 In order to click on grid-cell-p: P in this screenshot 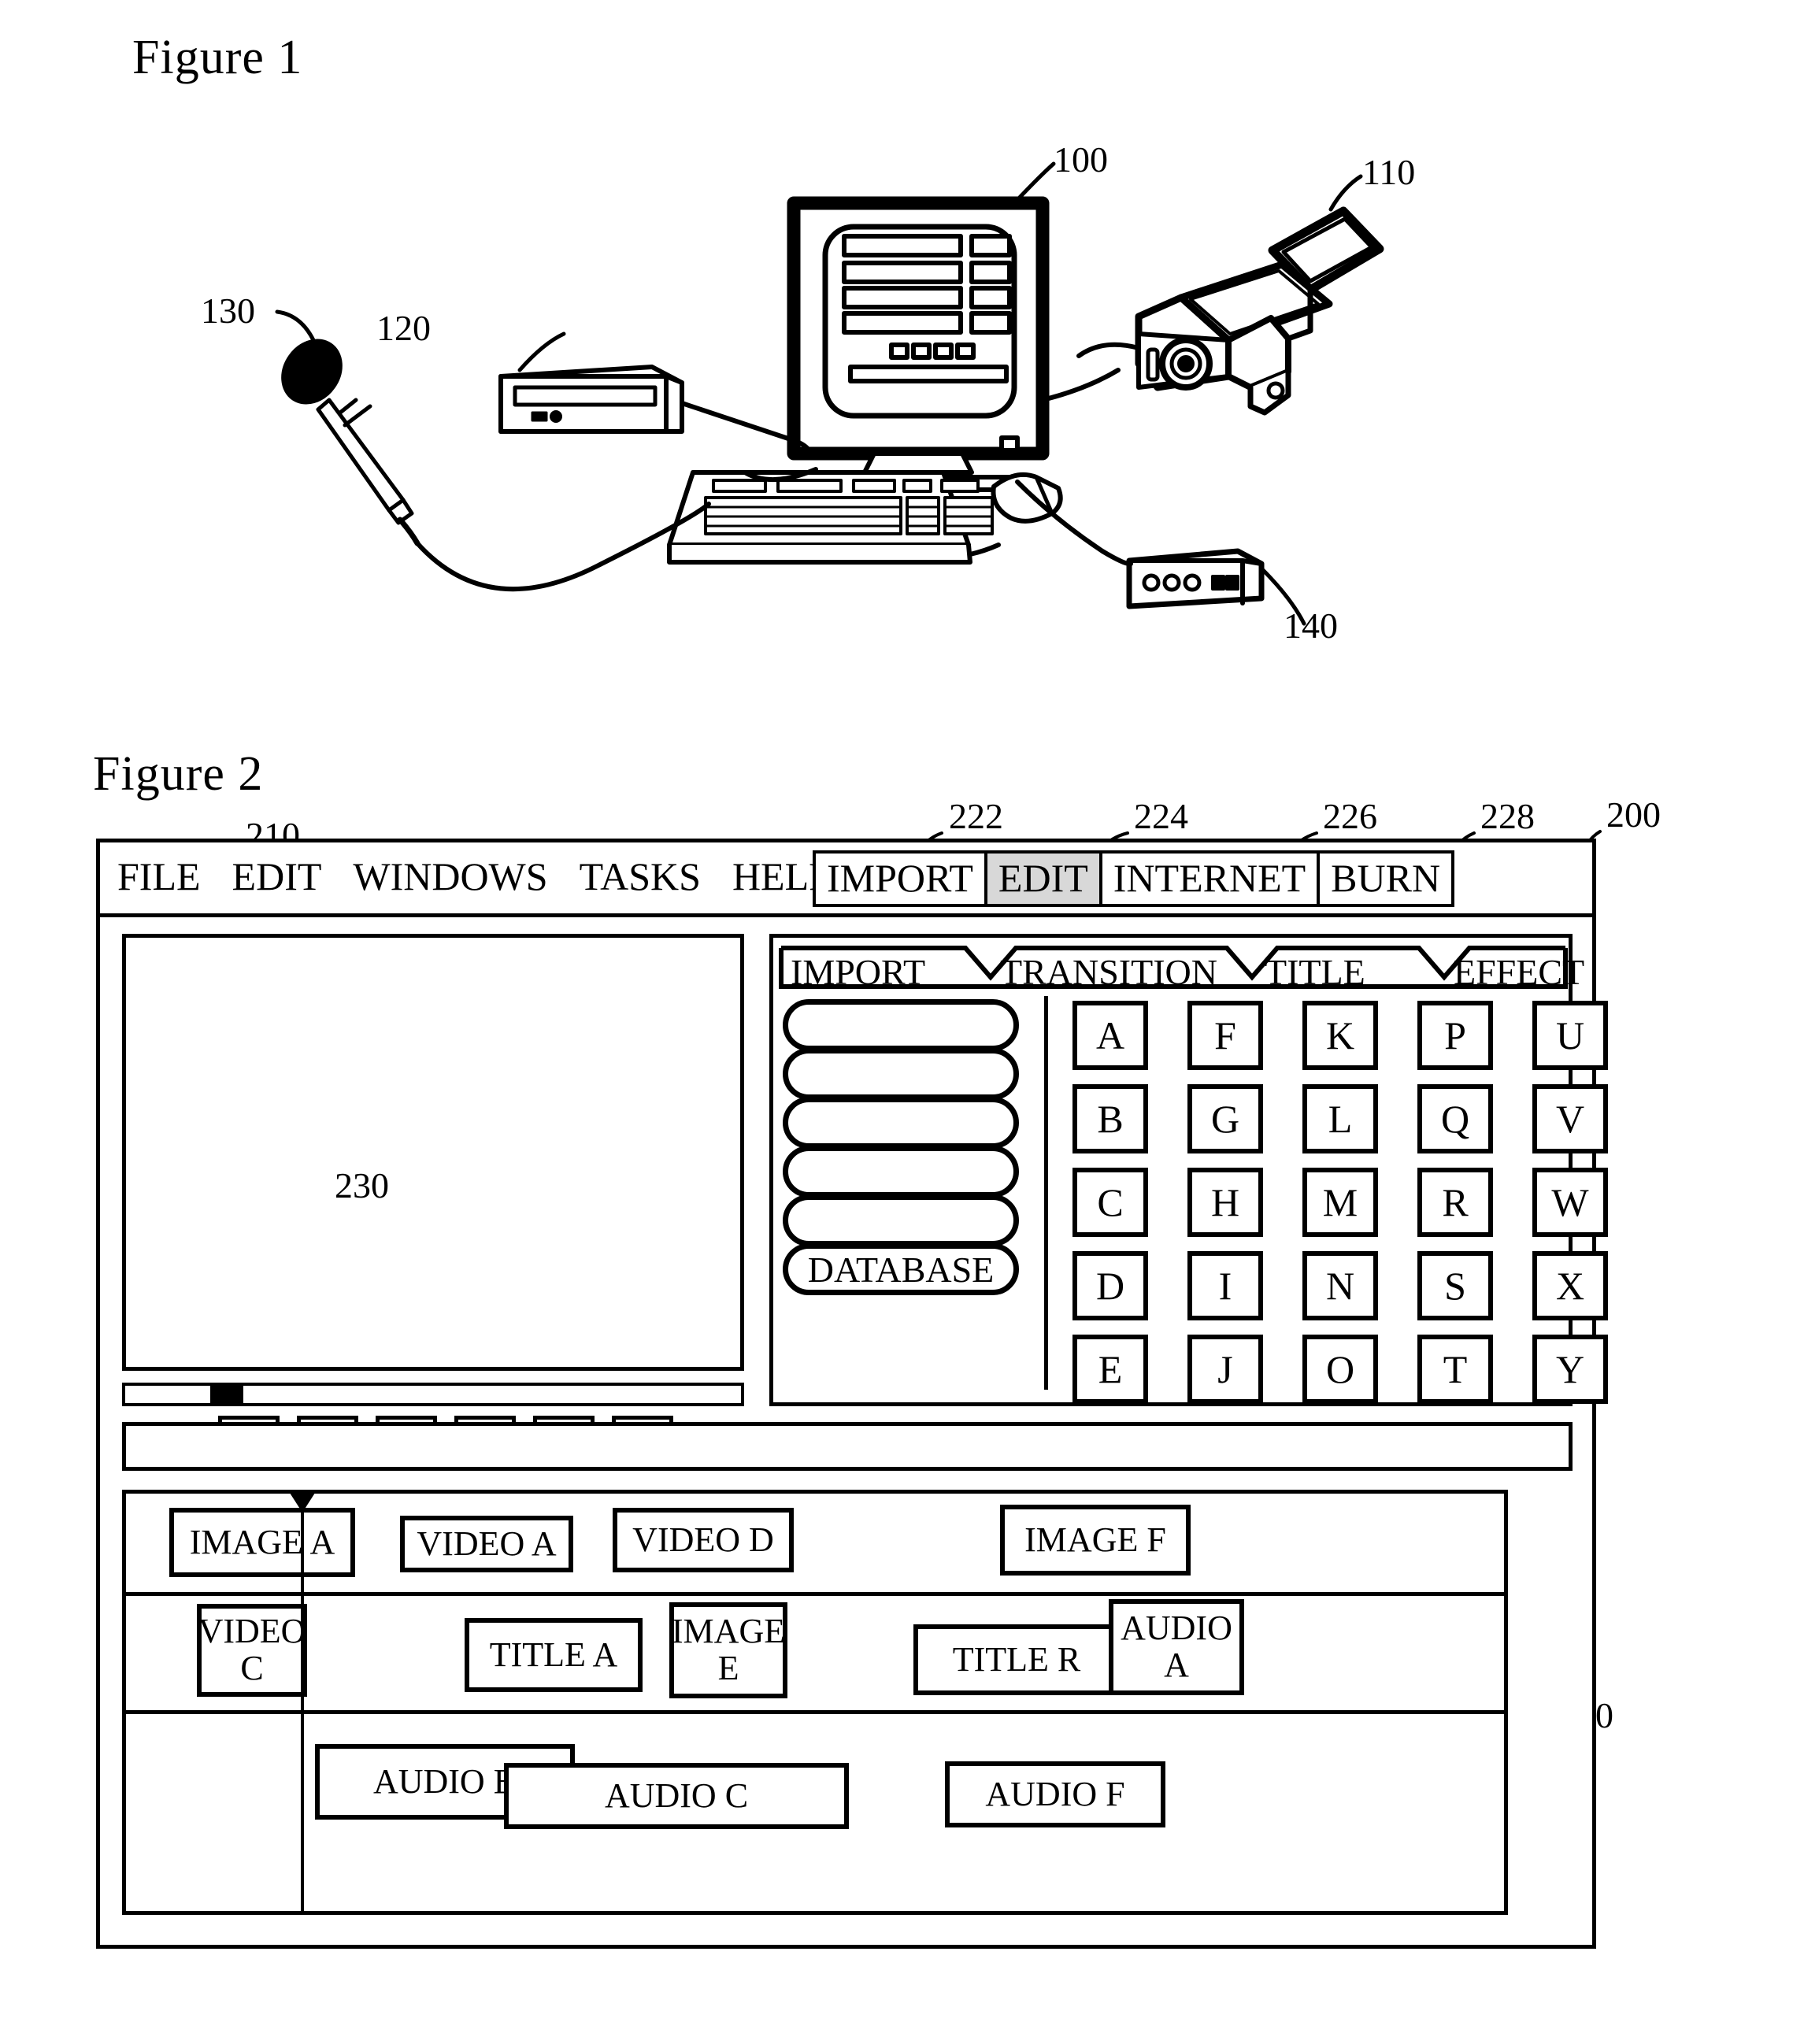, I will do `click(1455, 1035)`.